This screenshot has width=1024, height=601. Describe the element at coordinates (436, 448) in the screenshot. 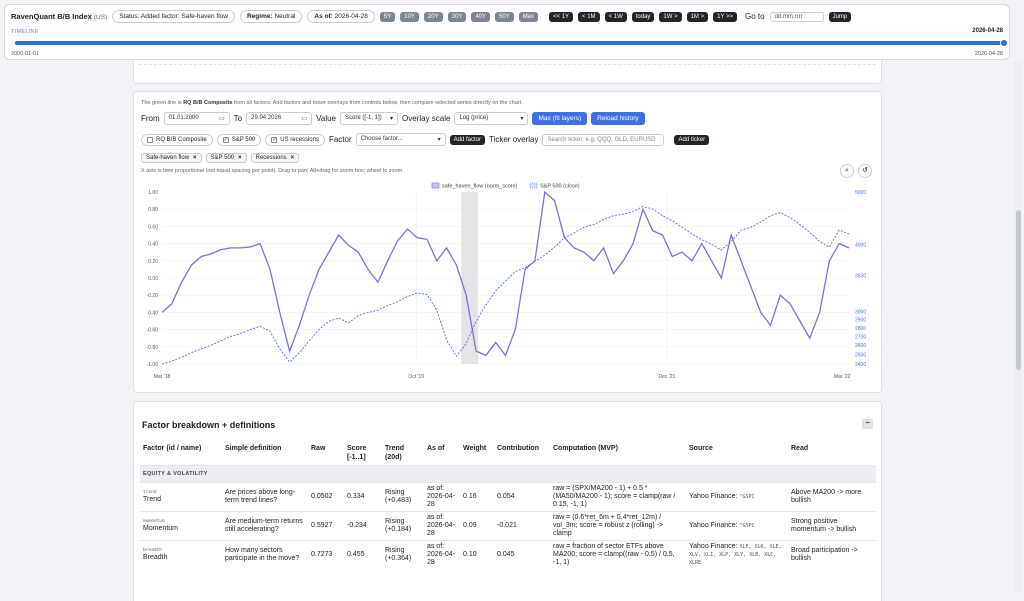

I see `column-header: As of` at that location.